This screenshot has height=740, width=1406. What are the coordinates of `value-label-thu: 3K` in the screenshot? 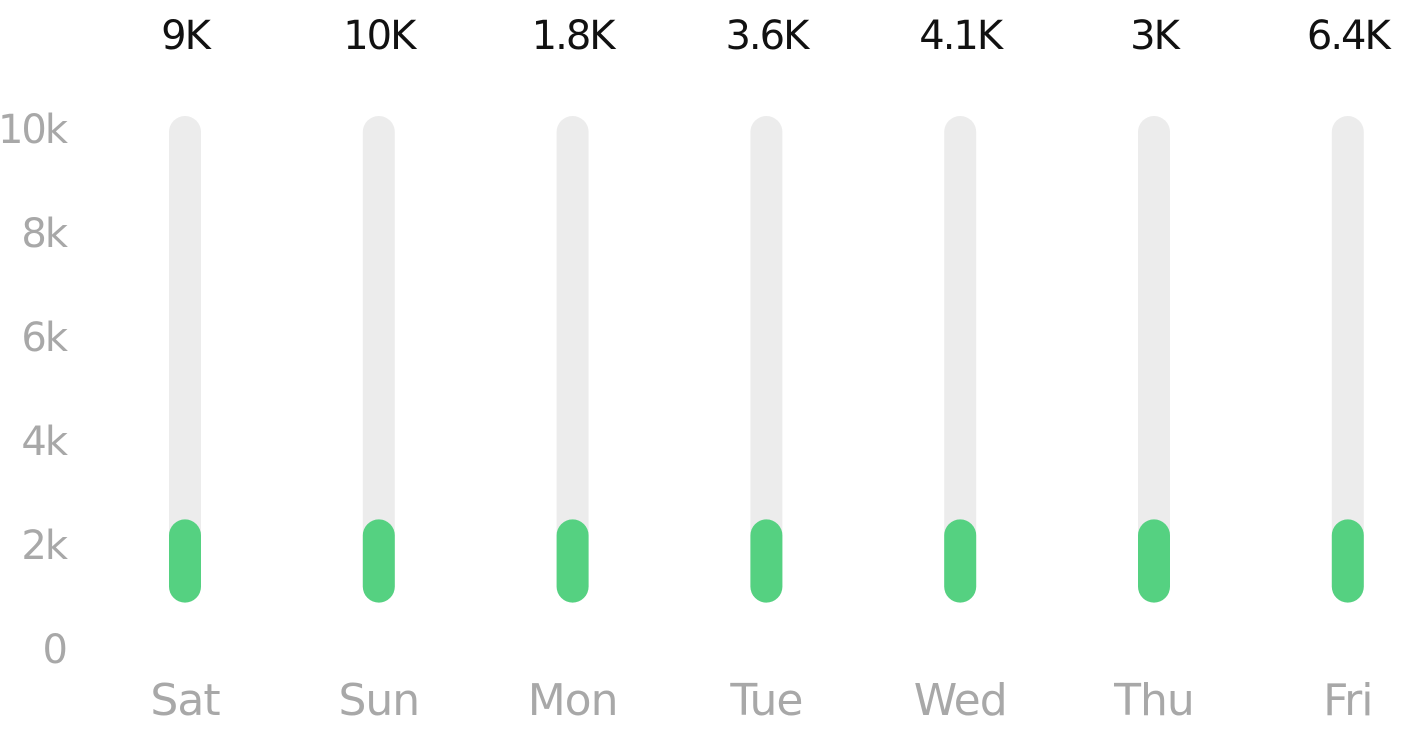 It's located at (1155, 36).